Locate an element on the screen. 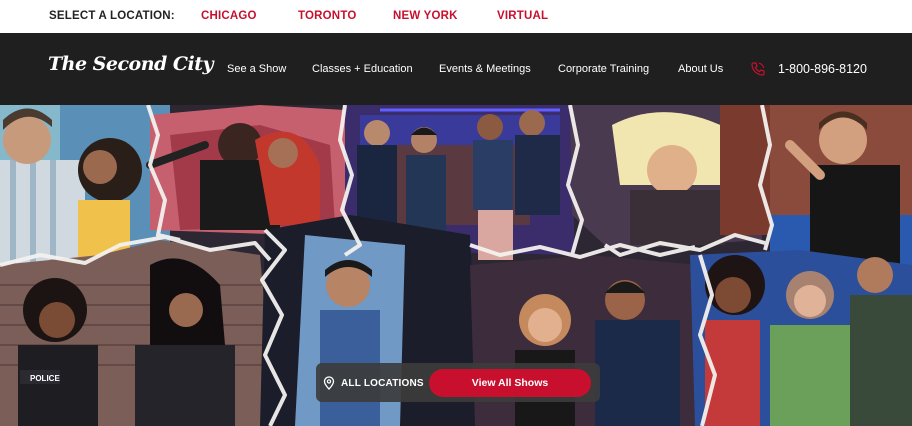 The image size is (912, 426). all-locations-label: ALL LOCATIONS is located at coordinates (382, 383).